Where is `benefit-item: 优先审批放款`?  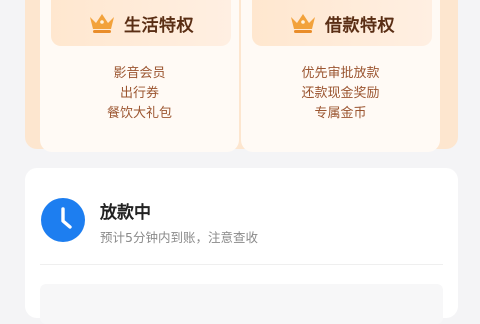
benefit-item: 优先审批放款 is located at coordinates (340, 73).